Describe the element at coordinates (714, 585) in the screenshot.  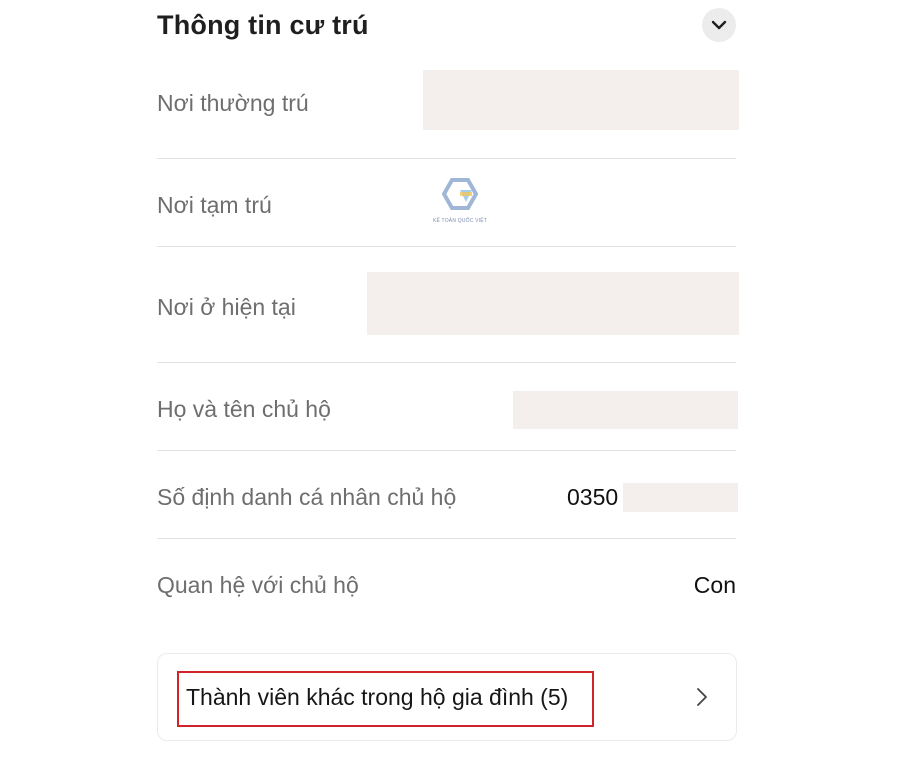
I see `relationship-value: Con` at that location.